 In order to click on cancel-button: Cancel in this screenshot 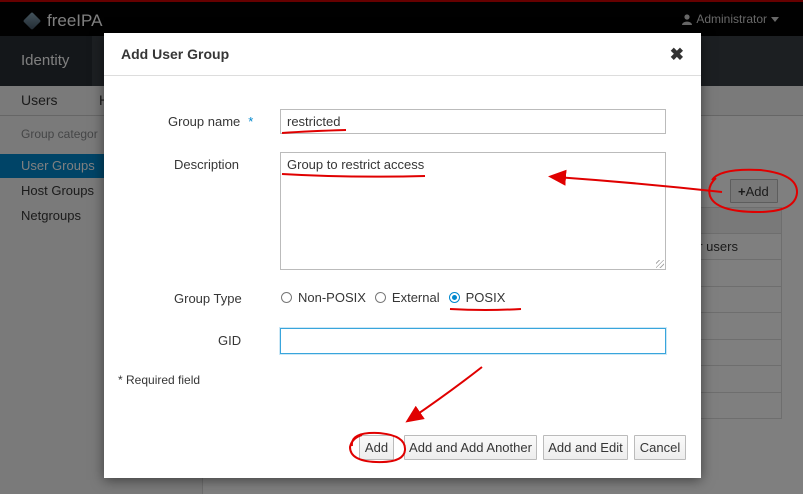, I will do `click(660, 447)`.